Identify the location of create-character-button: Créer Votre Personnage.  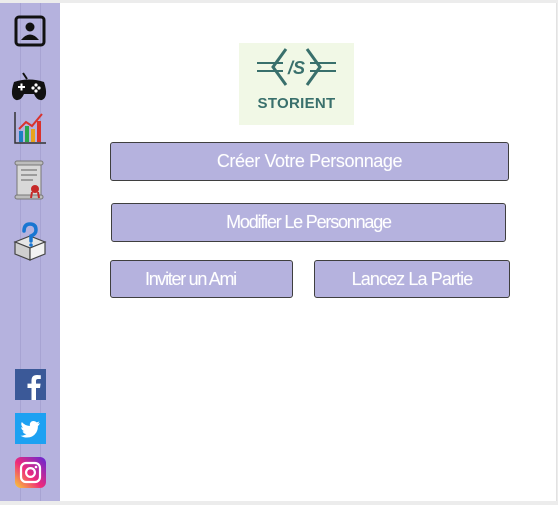
(309, 161).